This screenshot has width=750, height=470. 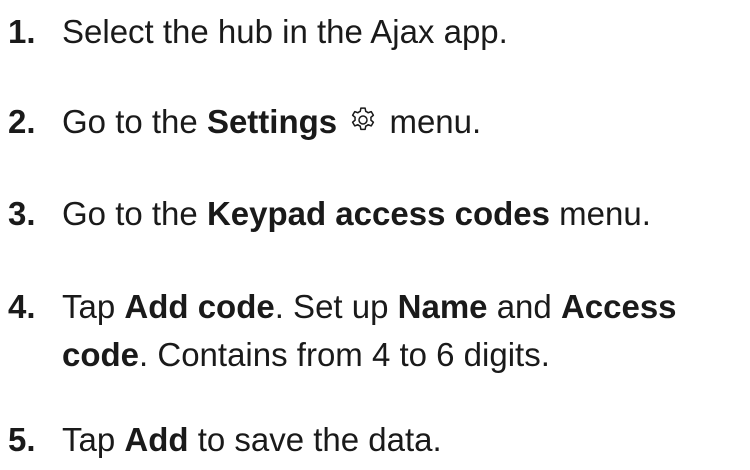 I want to click on step-text: Select the hub in the Ajax app., so click(x=405, y=32).